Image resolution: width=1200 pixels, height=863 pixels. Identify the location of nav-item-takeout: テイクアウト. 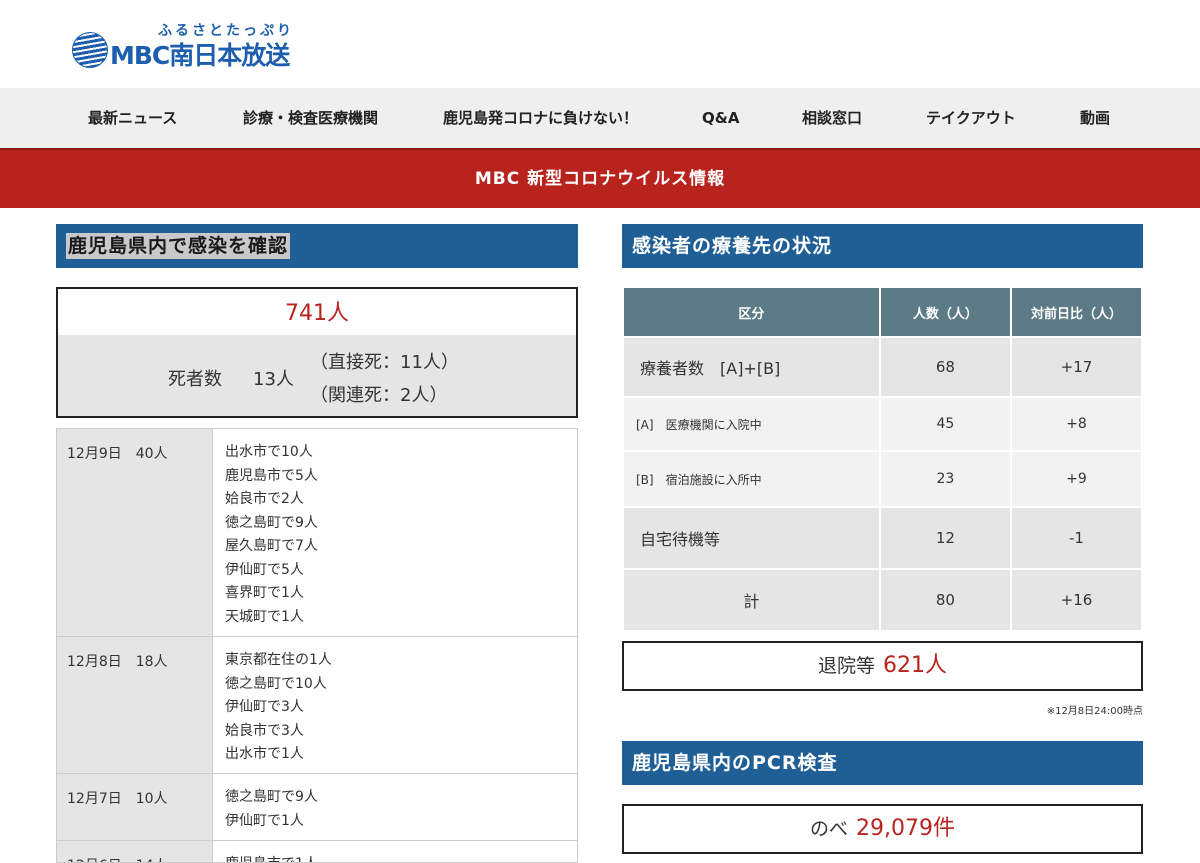
(971, 118).